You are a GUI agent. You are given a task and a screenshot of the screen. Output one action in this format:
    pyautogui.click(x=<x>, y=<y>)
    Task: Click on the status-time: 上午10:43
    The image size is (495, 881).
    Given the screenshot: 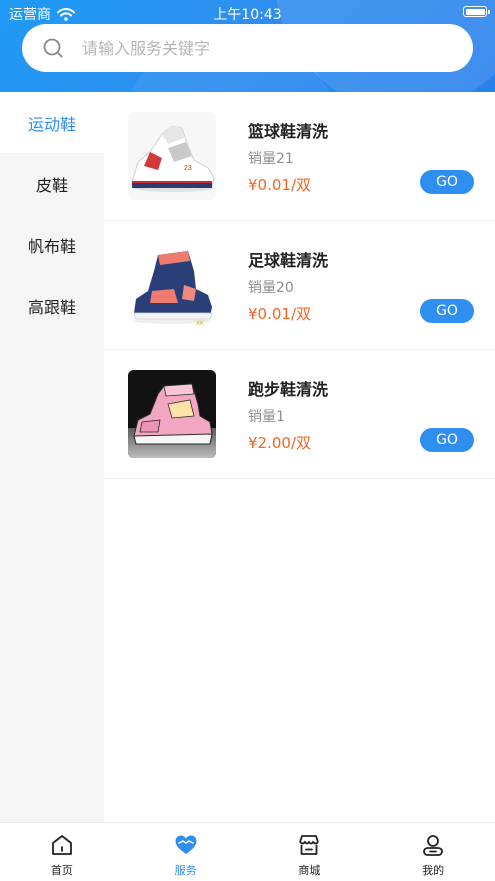 What is the action you would take?
    pyautogui.click(x=247, y=15)
    